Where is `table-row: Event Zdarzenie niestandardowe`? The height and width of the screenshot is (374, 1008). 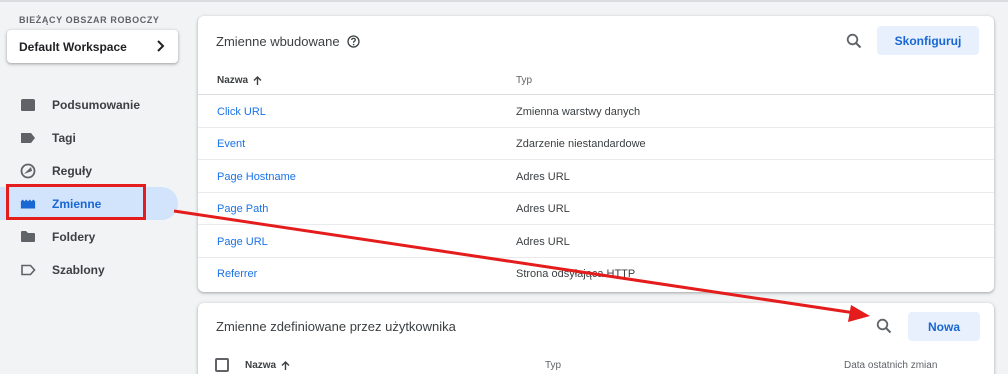 table-row: Event Zdarzenie niestandardowe is located at coordinates (596, 144).